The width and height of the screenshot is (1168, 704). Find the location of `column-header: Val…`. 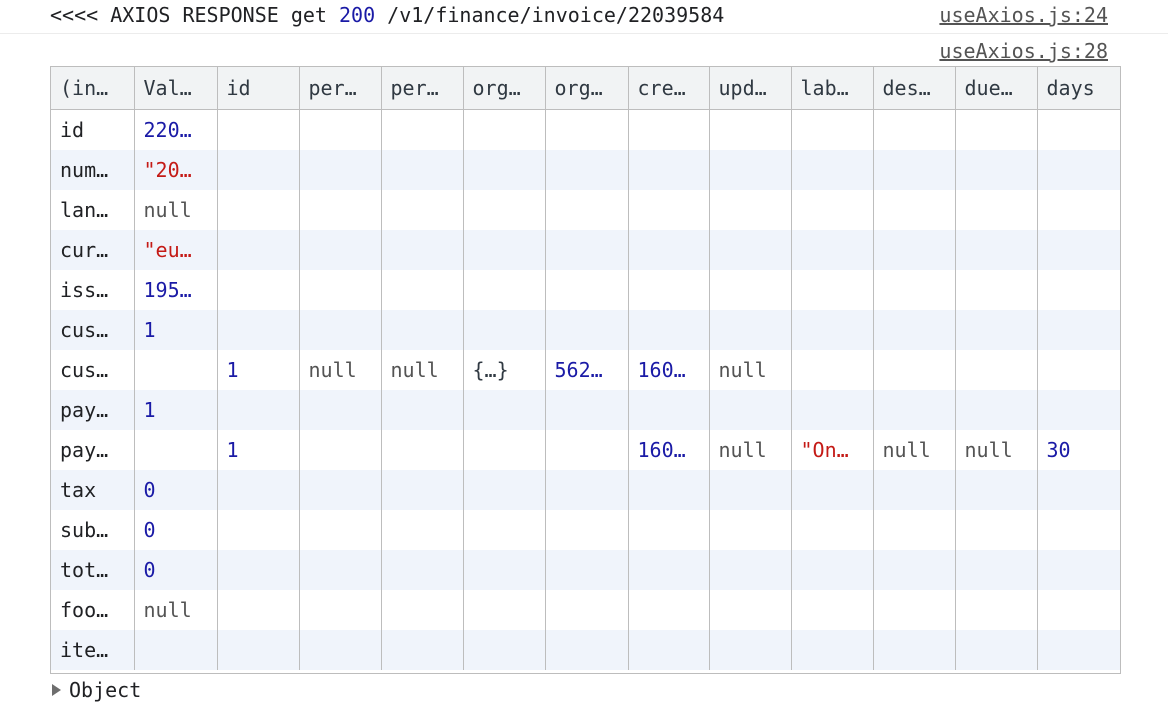

column-header: Val… is located at coordinates (175, 88).